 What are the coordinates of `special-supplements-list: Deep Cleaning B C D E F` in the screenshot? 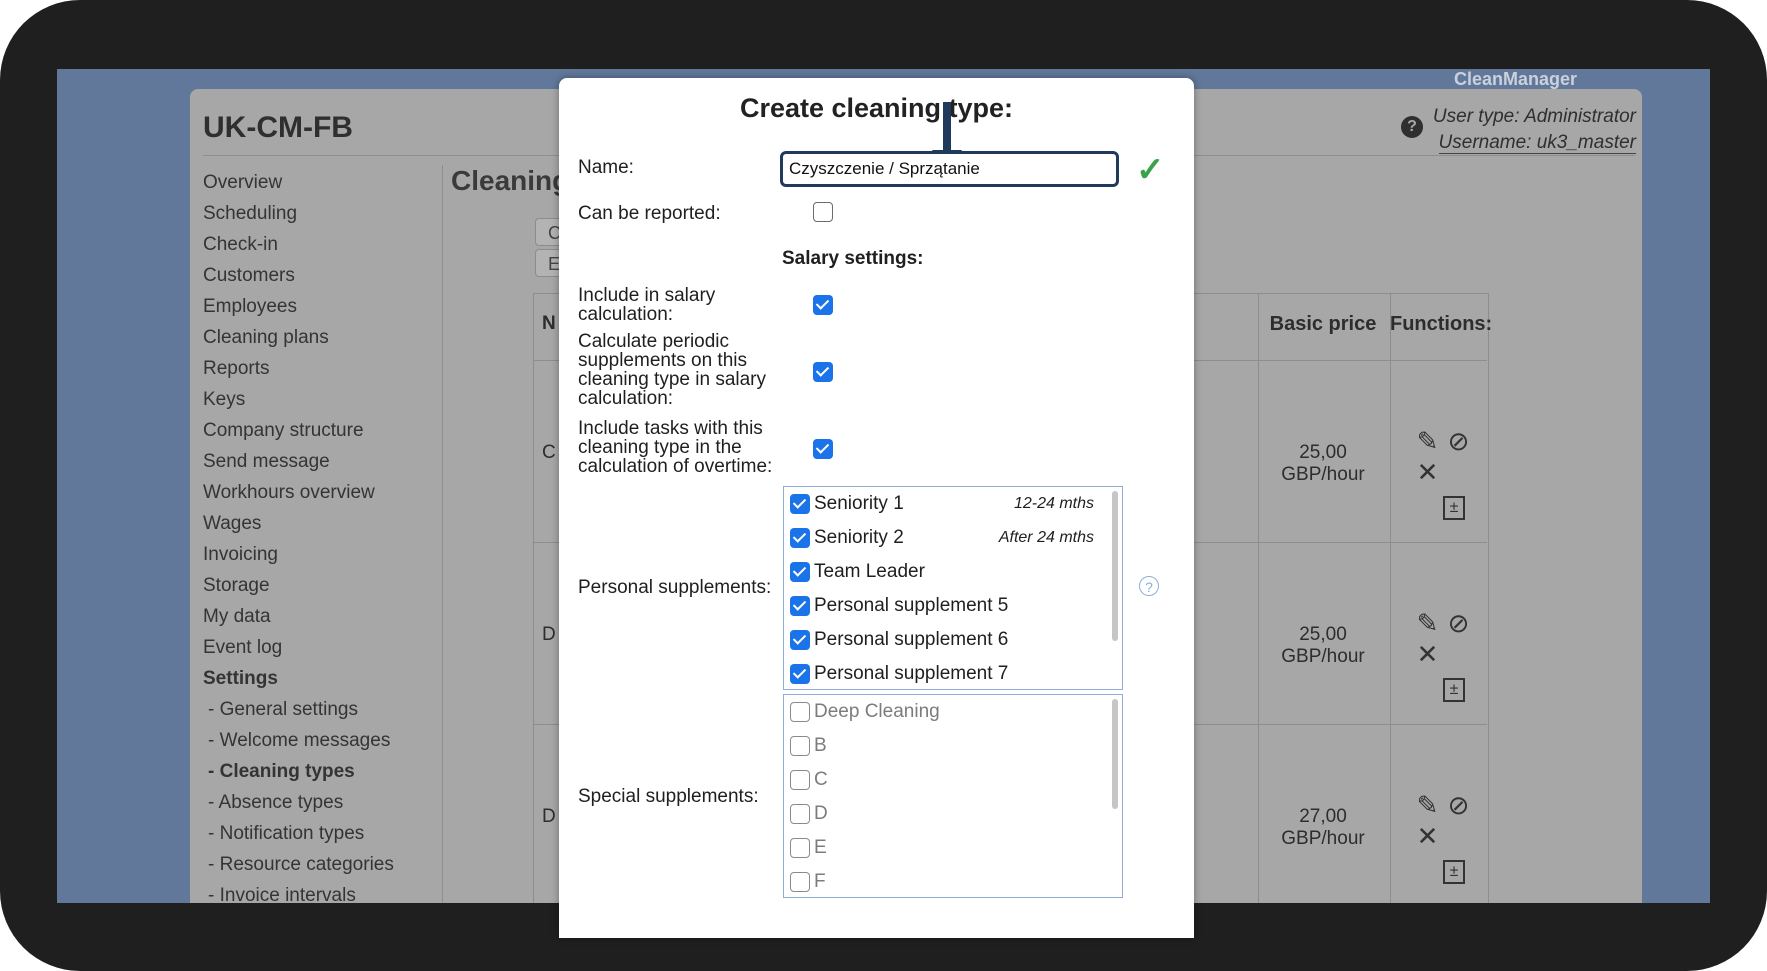 It's located at (953, 796).